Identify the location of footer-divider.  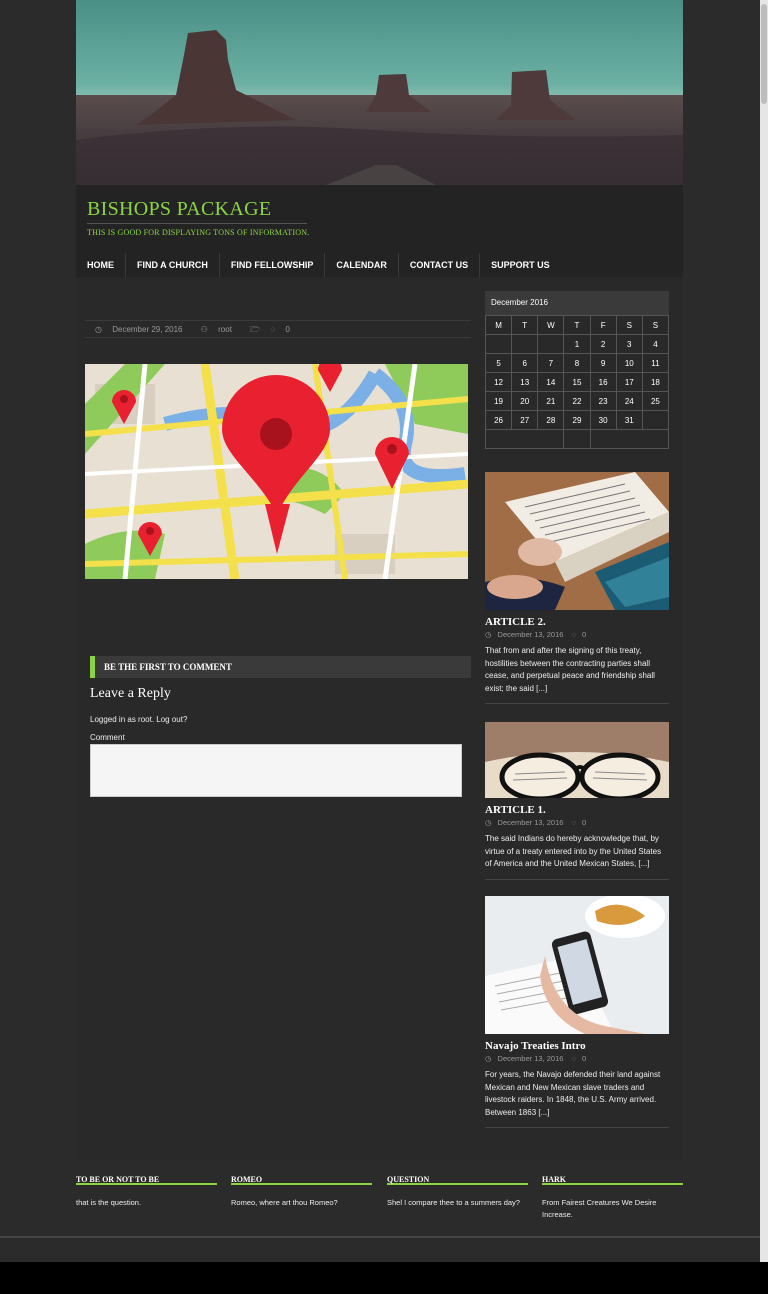
(380, 1237).